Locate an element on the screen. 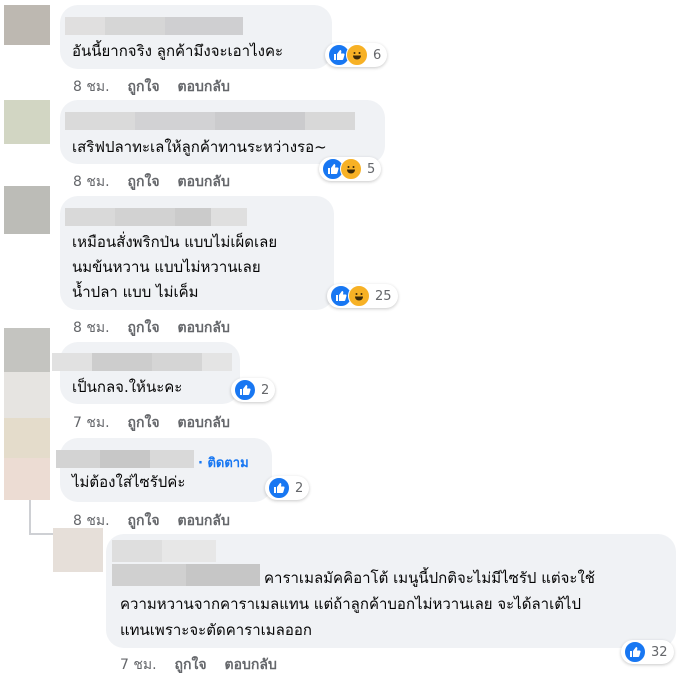 The width and height of the screenshot is (700, 676). comment-bubble: อันนี้ยากจริง ลูกค้ามึงจะเอาไงคะ is located at coordinates (196, 37).